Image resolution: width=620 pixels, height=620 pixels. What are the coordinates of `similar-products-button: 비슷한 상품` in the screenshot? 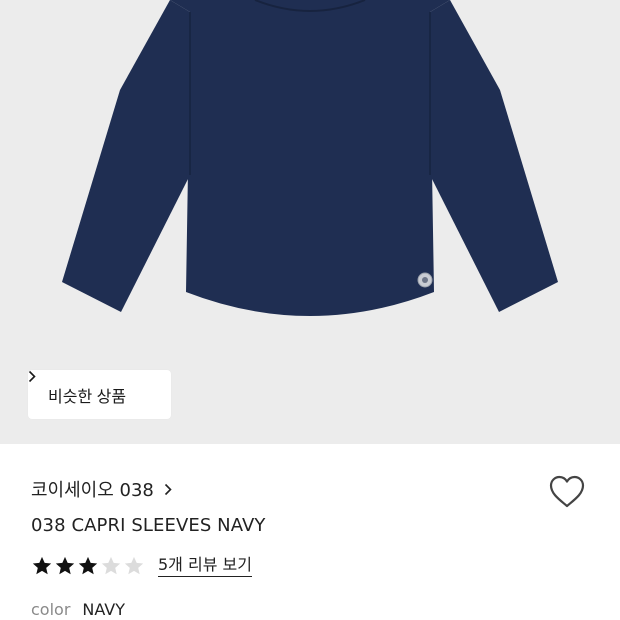 It's located at (99, 394).